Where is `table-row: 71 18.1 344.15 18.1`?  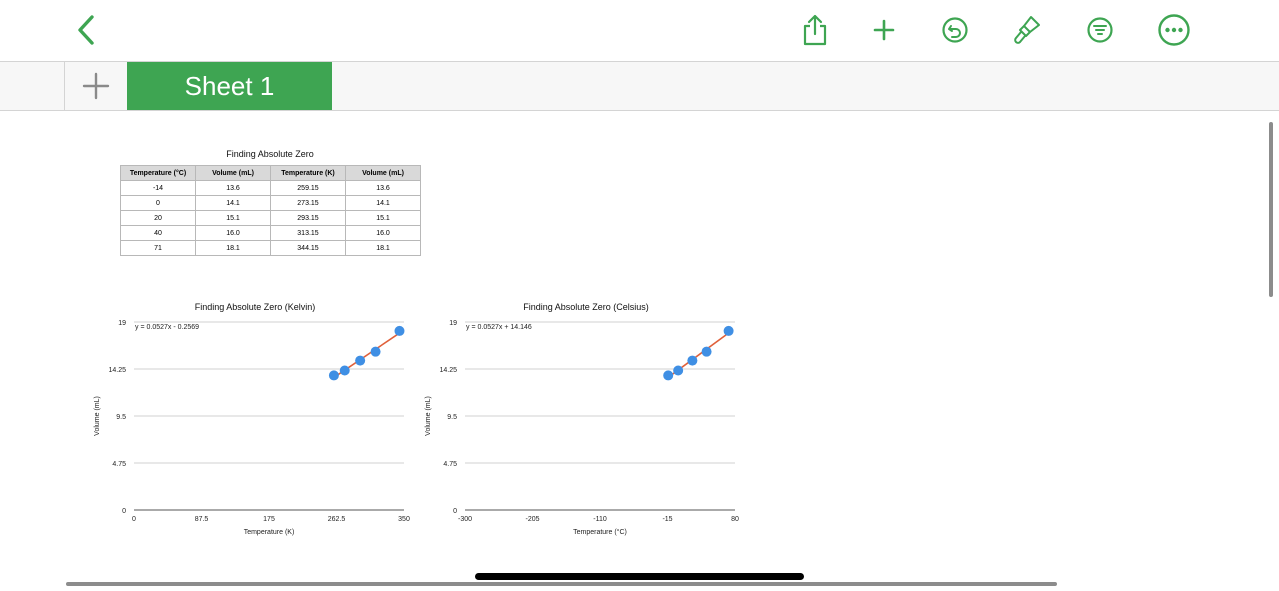 table-row: 71 18.1 344.15 18.1 is located at coordinates (270, 248).